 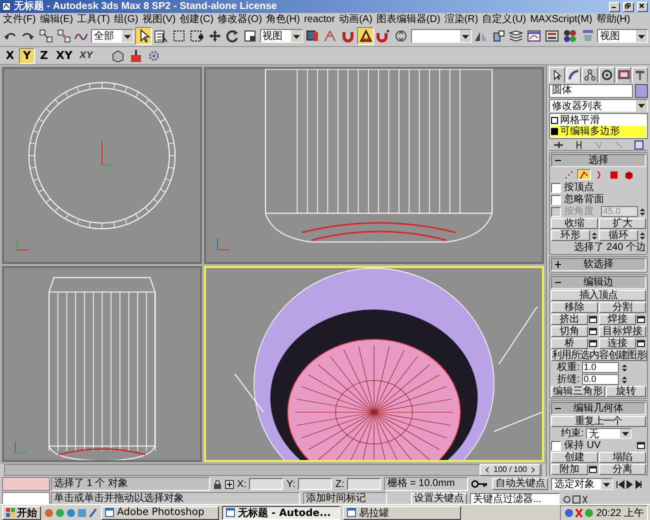 I want to click on taskbar-button: Adobe Photoshop, so click(x=160, y=513).